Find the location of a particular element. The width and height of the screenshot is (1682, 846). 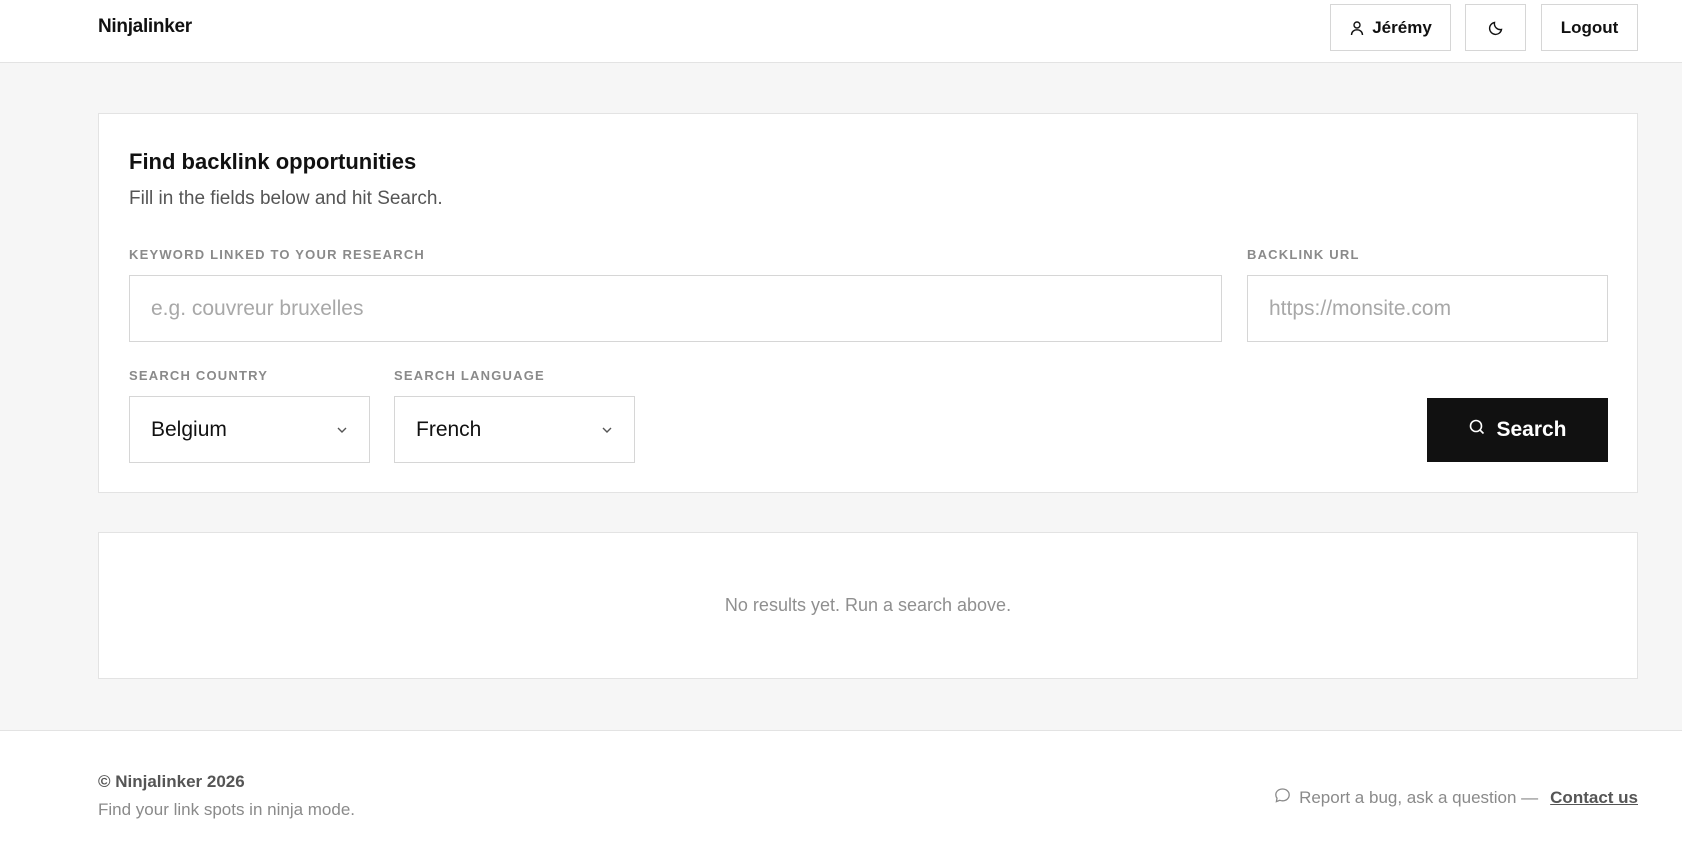

keyword-label: KEYWORD LINKED TO YOUR RESEARCH is located at coordinates (277, 254).